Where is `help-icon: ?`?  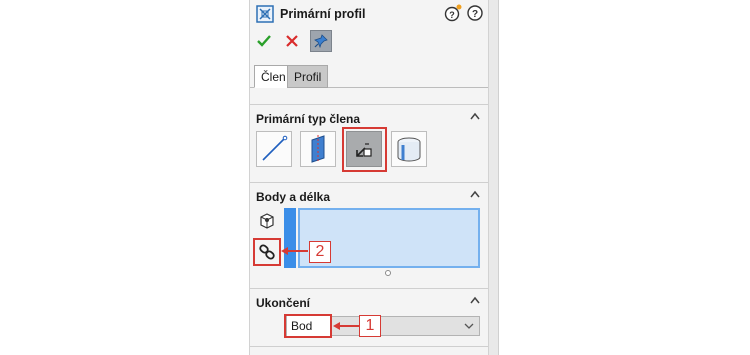
help-icon: ? is located at coordinates (475, 13).